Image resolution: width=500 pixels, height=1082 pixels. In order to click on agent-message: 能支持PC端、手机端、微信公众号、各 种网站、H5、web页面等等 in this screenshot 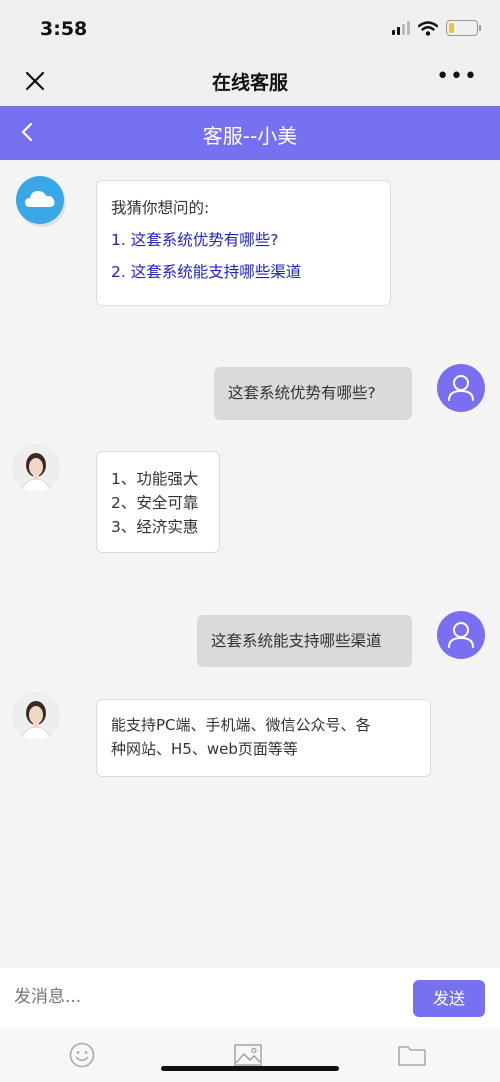, I will do `click(263, 738)`.